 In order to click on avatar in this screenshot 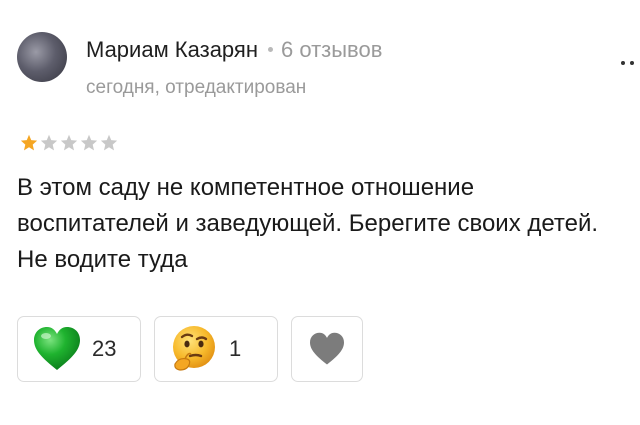, I will do `click(42, 57)`.